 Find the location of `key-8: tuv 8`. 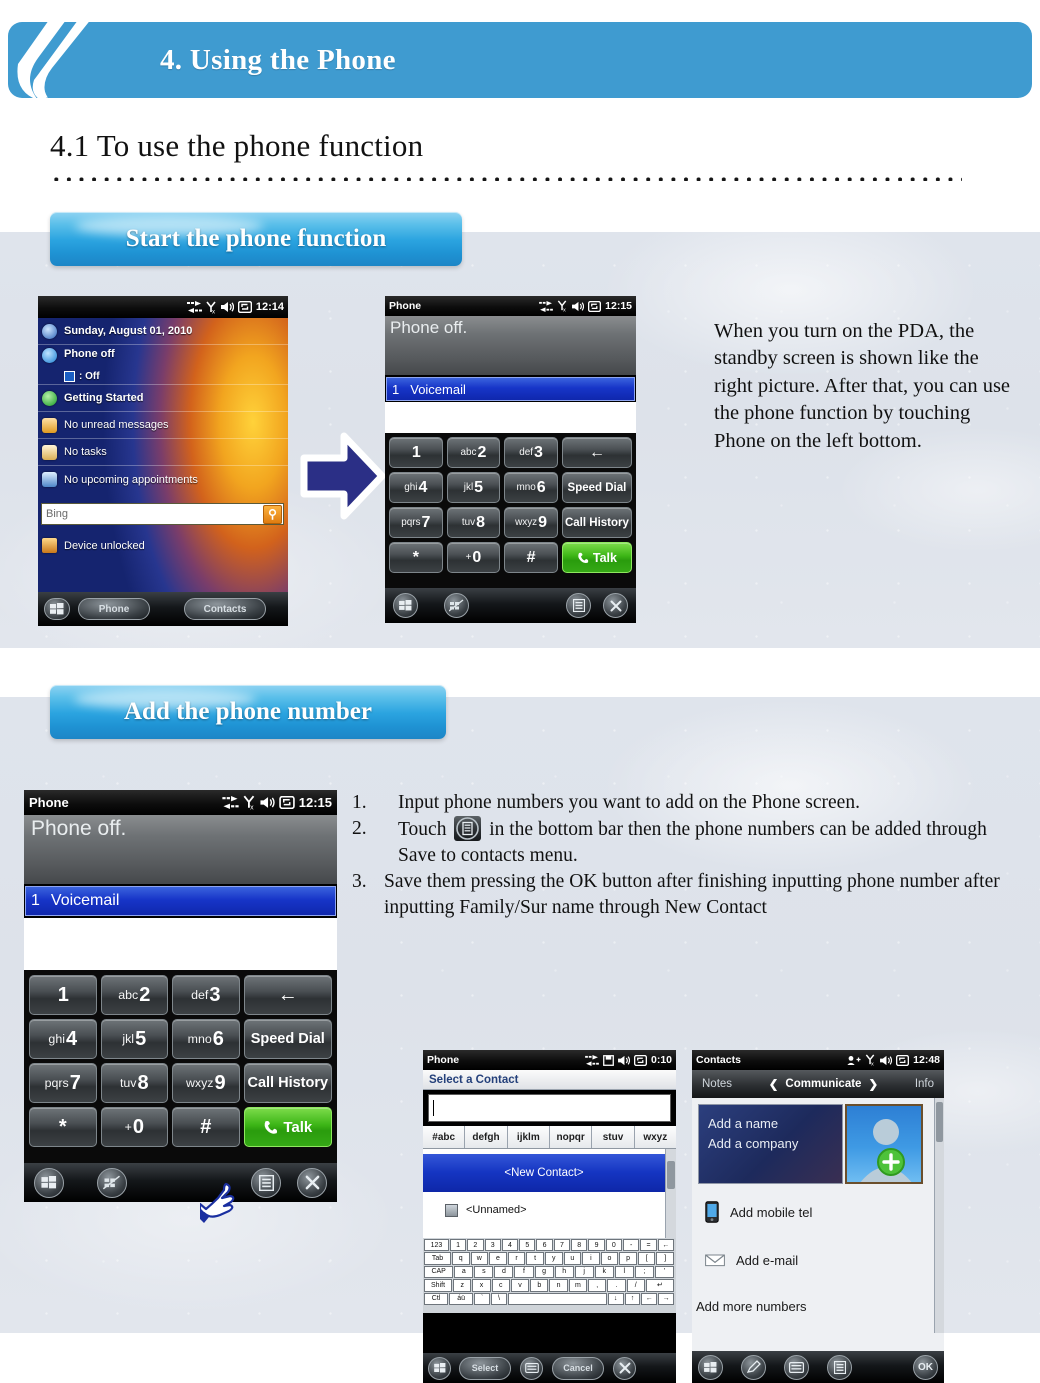

key-8: tuv 8 is located at coordinates (473, 522).